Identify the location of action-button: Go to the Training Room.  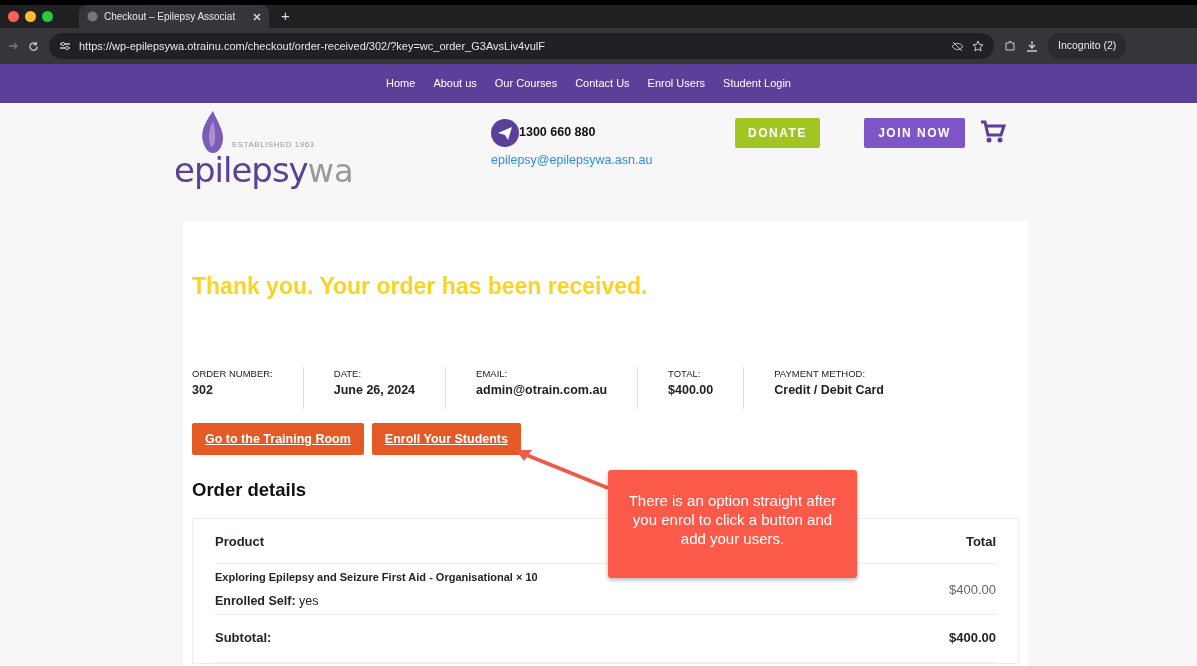
(278, 439).